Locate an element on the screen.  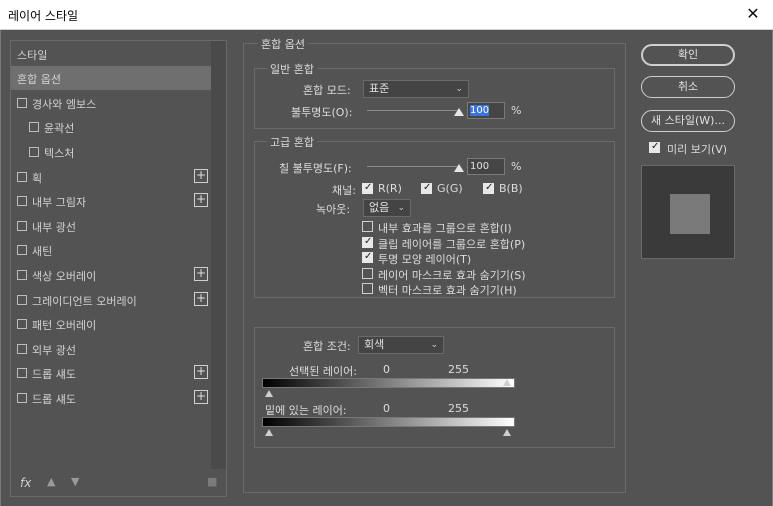
this-layer-black-stop is located at coordinates (269, 393).